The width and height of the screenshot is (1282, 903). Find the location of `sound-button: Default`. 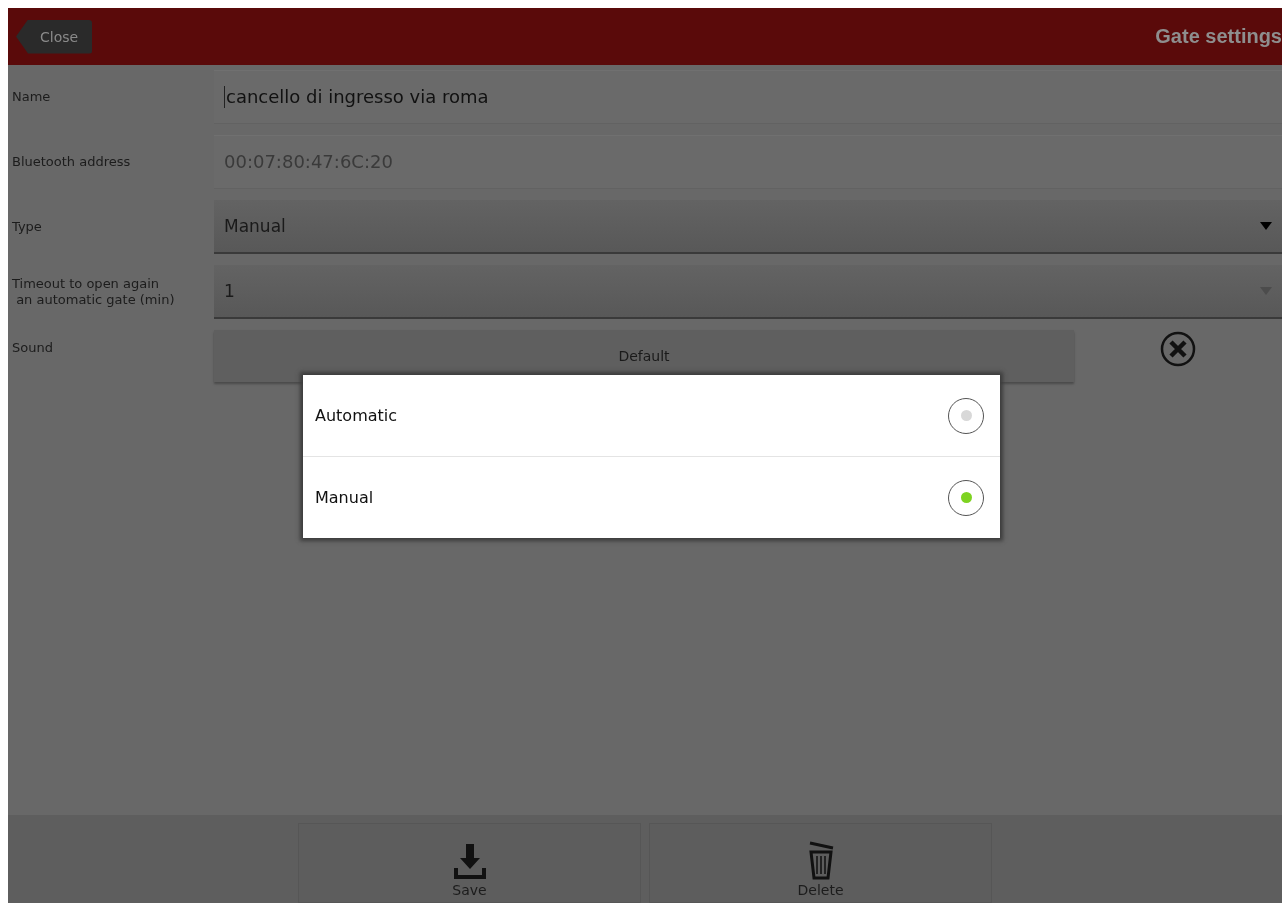

sound-button: Default is located at coordinates (644, 356).